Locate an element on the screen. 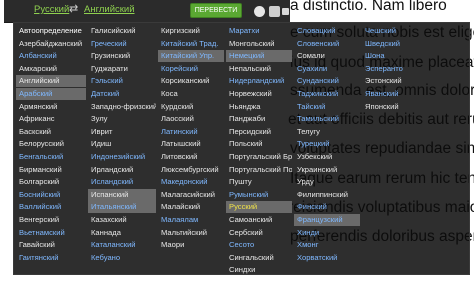 The image size is (474, 282). language-option: Хинди is located at coordinates (327, 233).